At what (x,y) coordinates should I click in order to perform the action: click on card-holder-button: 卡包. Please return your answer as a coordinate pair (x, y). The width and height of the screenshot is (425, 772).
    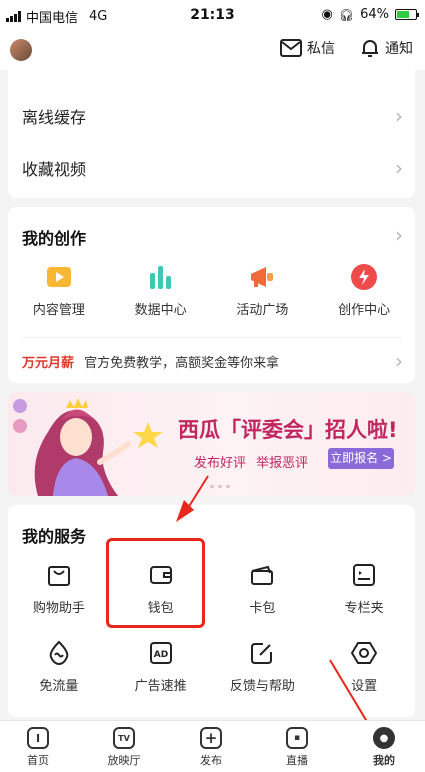
    Looking at the image, I should click on (263, 588).